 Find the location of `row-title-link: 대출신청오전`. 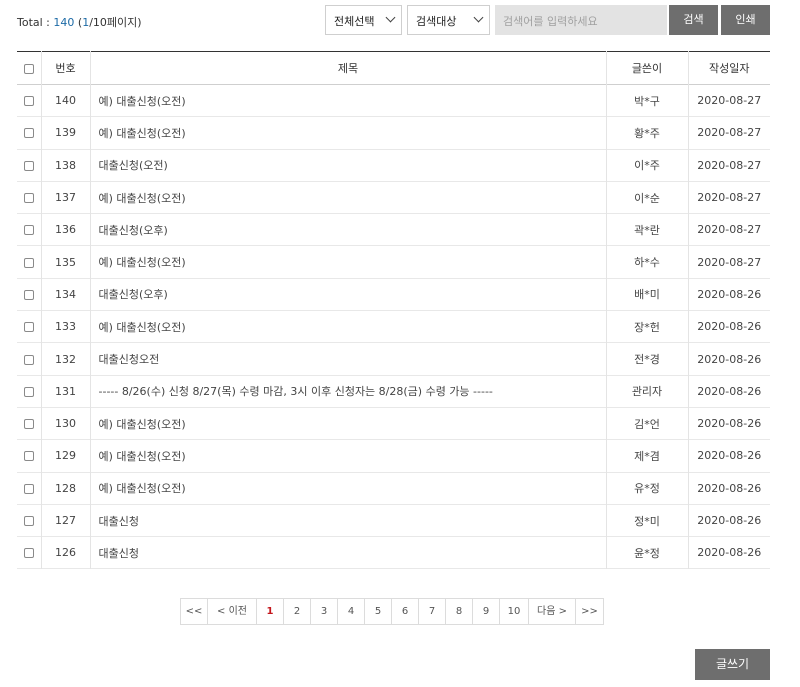

row-title-link: 대출신청오전 is located at coordinates (347, 359).